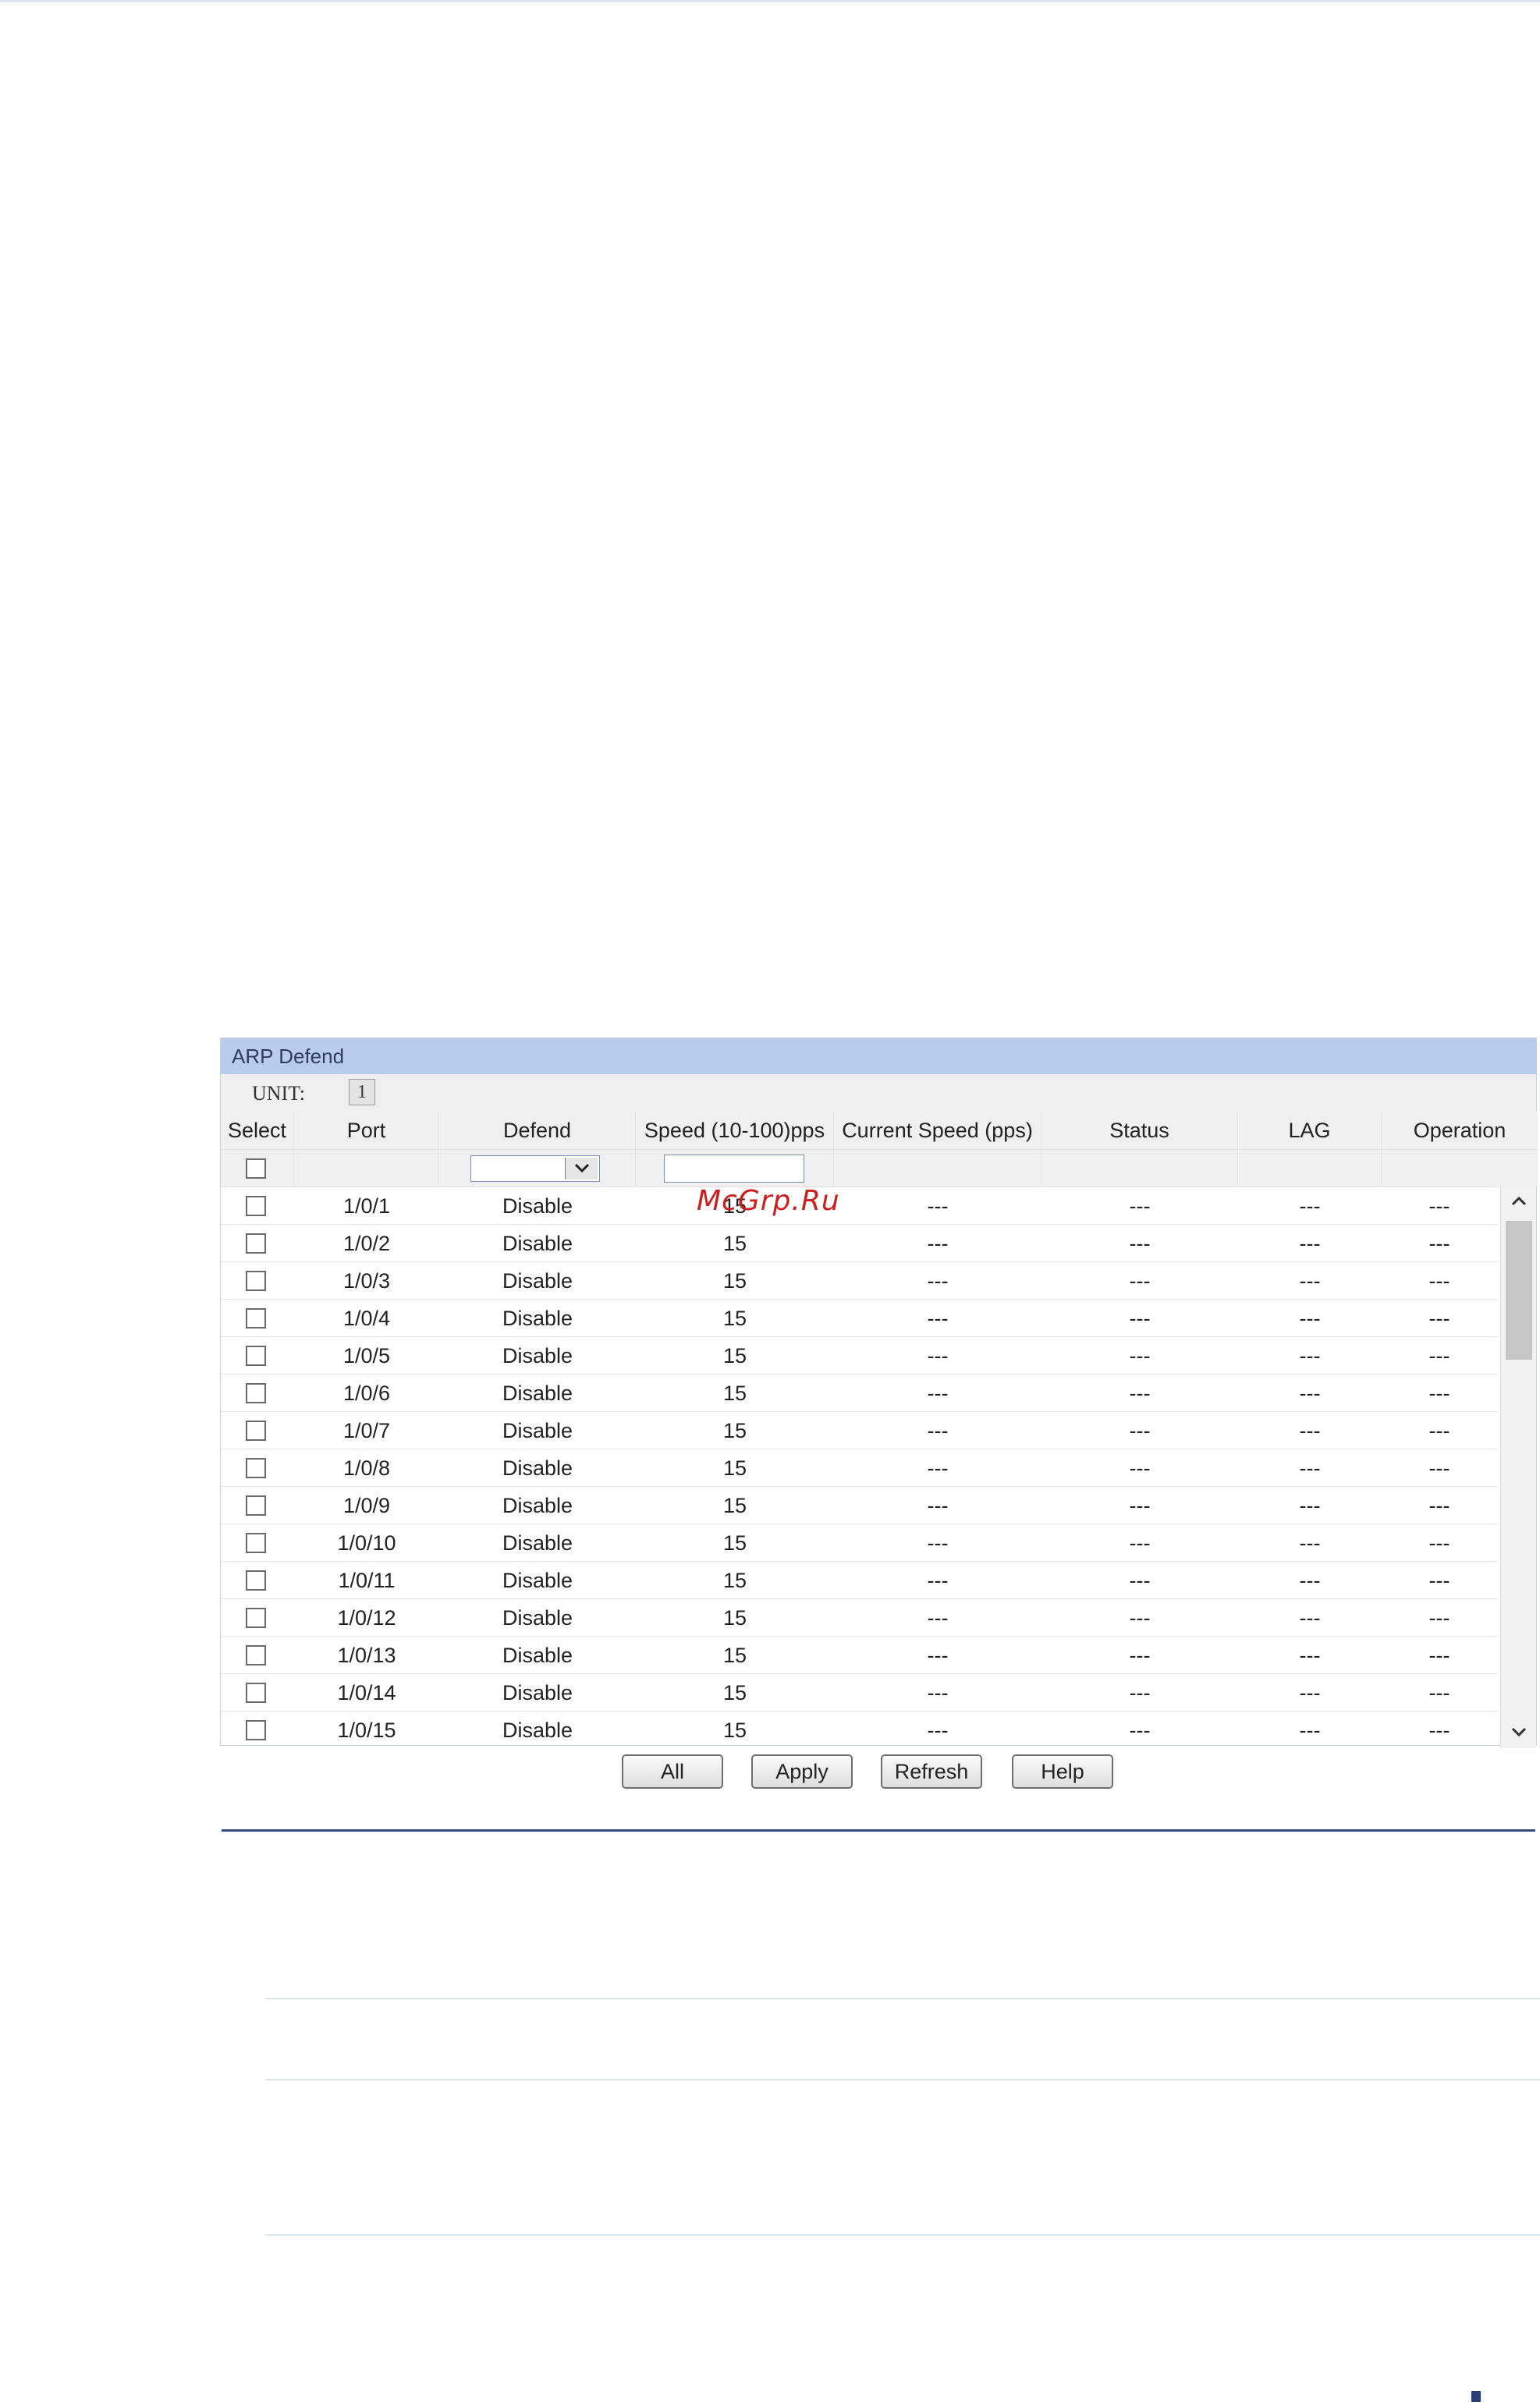  I want to click on table-scrollbar, so click(1518, 1467).